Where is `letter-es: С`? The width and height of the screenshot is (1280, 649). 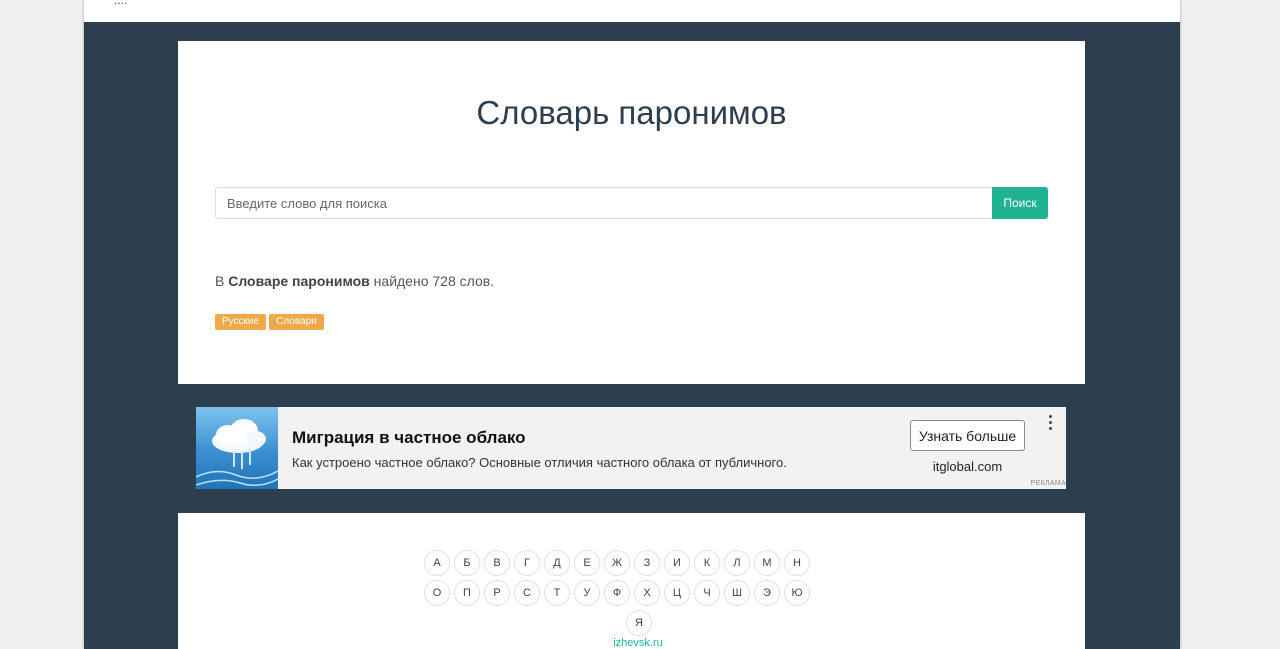
letter-es: С is located at coordinates (527, 593).